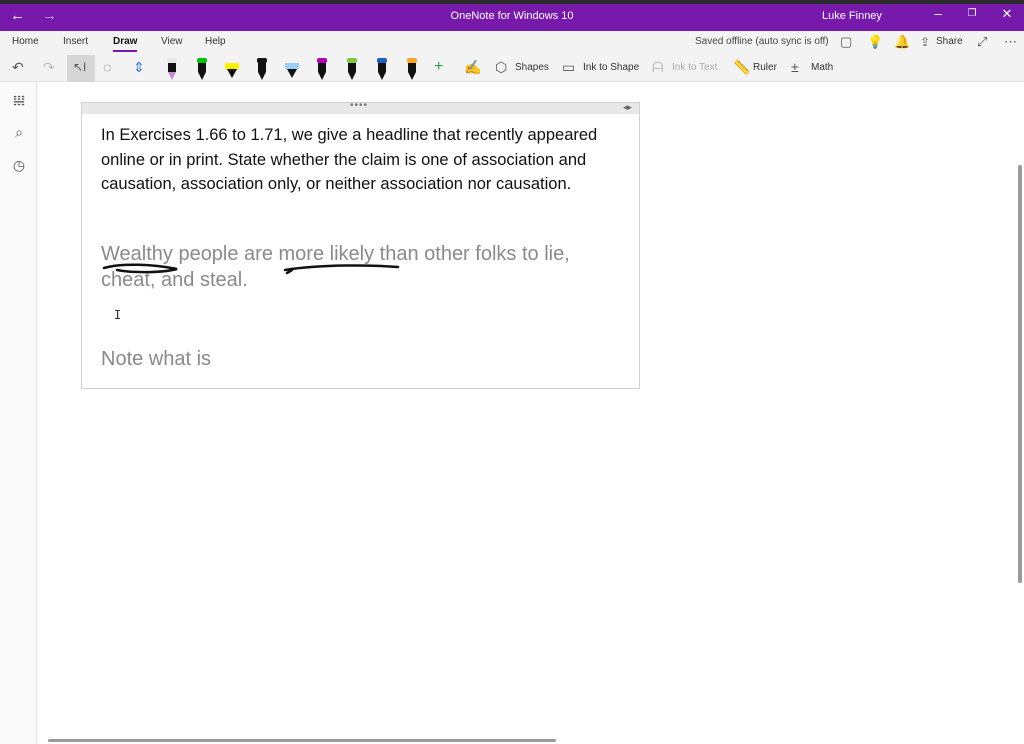 Image resolution: width=1024 pixels, height=744 pixels. What do you see at coordinates (875, 42) in the screenshot?
I see `lightbulb-icon: 💡` at bounding box center [875, 42].